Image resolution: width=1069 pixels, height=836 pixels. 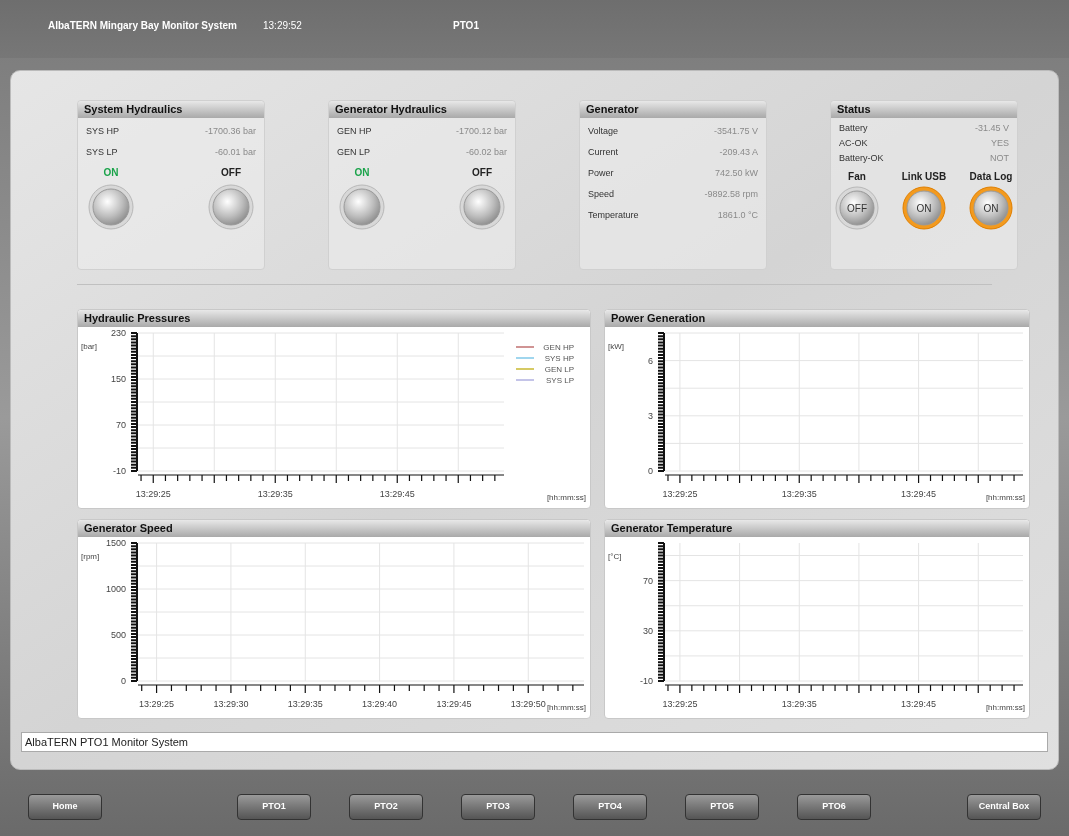 I want to click on panel-header: System Hydraulics, so click(x=171, y=109).